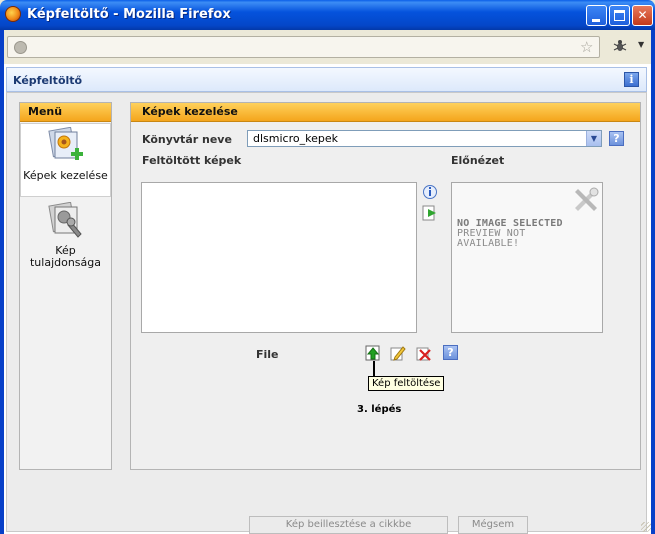  What do you see at coordinates (587, 199) in the screenshot?
I see `no-image-icon` at bounding box center [587, 199].